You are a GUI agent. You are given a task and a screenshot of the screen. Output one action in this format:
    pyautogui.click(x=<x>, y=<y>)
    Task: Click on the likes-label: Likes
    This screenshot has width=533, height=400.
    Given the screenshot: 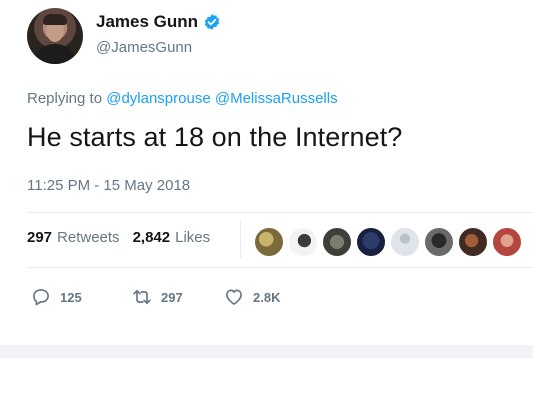 What is the action you would take?
    pyautogui.click(x=193, y=237)
    